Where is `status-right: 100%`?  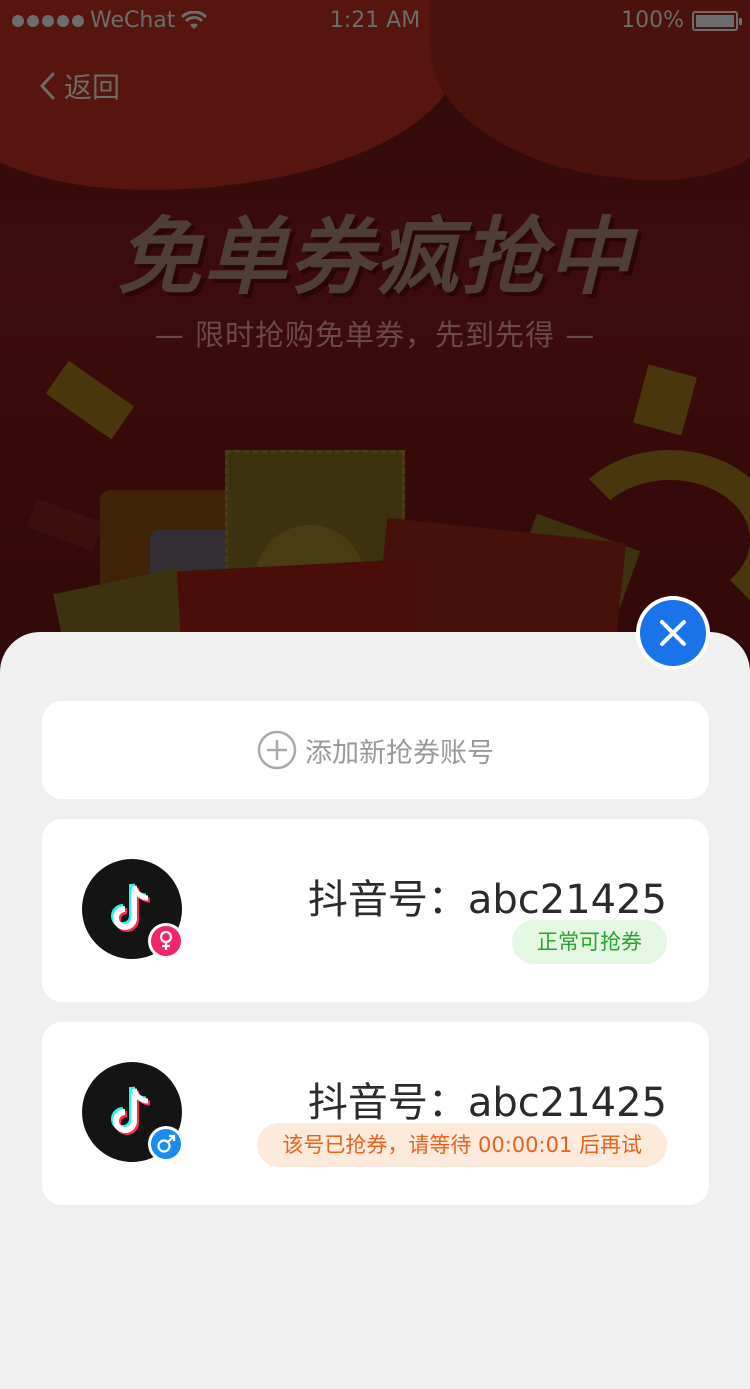
status-right: 100% is located at coordinates (681, 20).